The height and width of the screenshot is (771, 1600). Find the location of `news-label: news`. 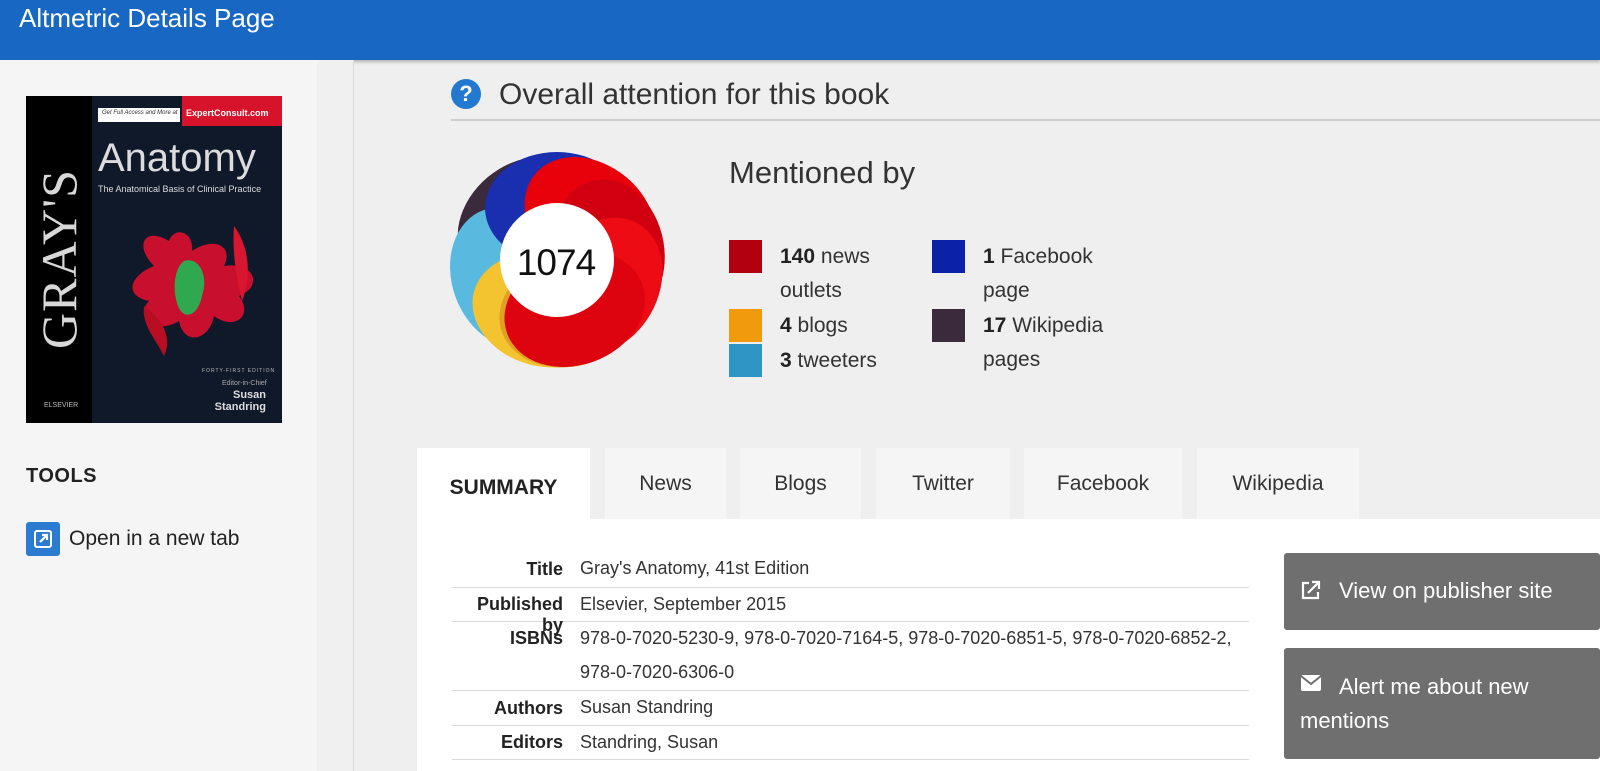

news-label: news is located at coordinates (845, 256).